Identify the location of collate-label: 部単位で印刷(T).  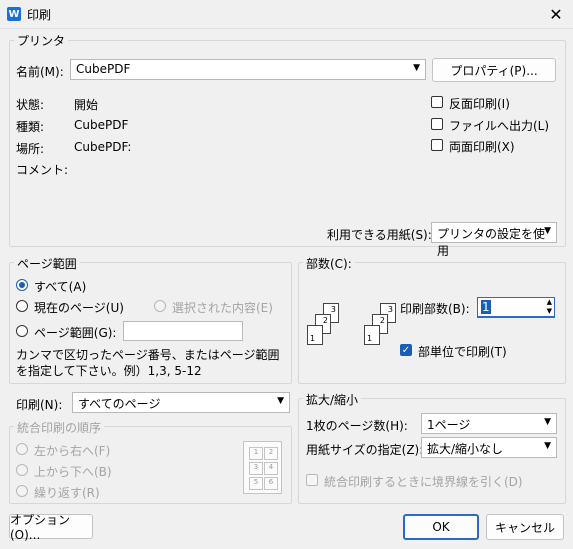
(462, 352).